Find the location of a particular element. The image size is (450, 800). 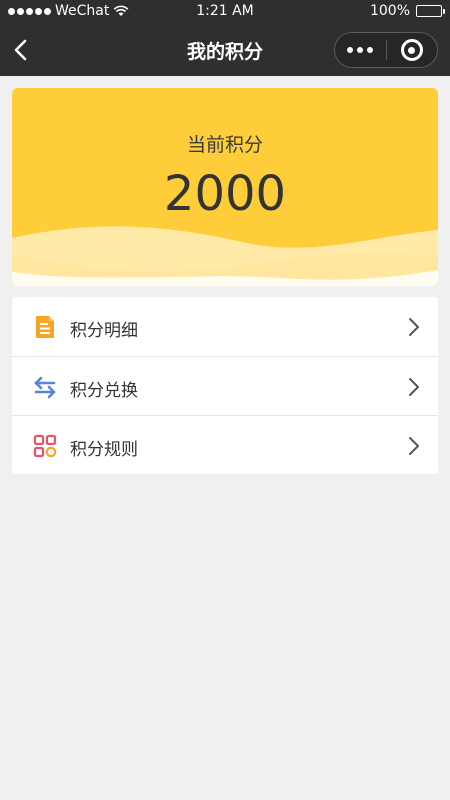

battery-icon is located at coordinates (430, 11).